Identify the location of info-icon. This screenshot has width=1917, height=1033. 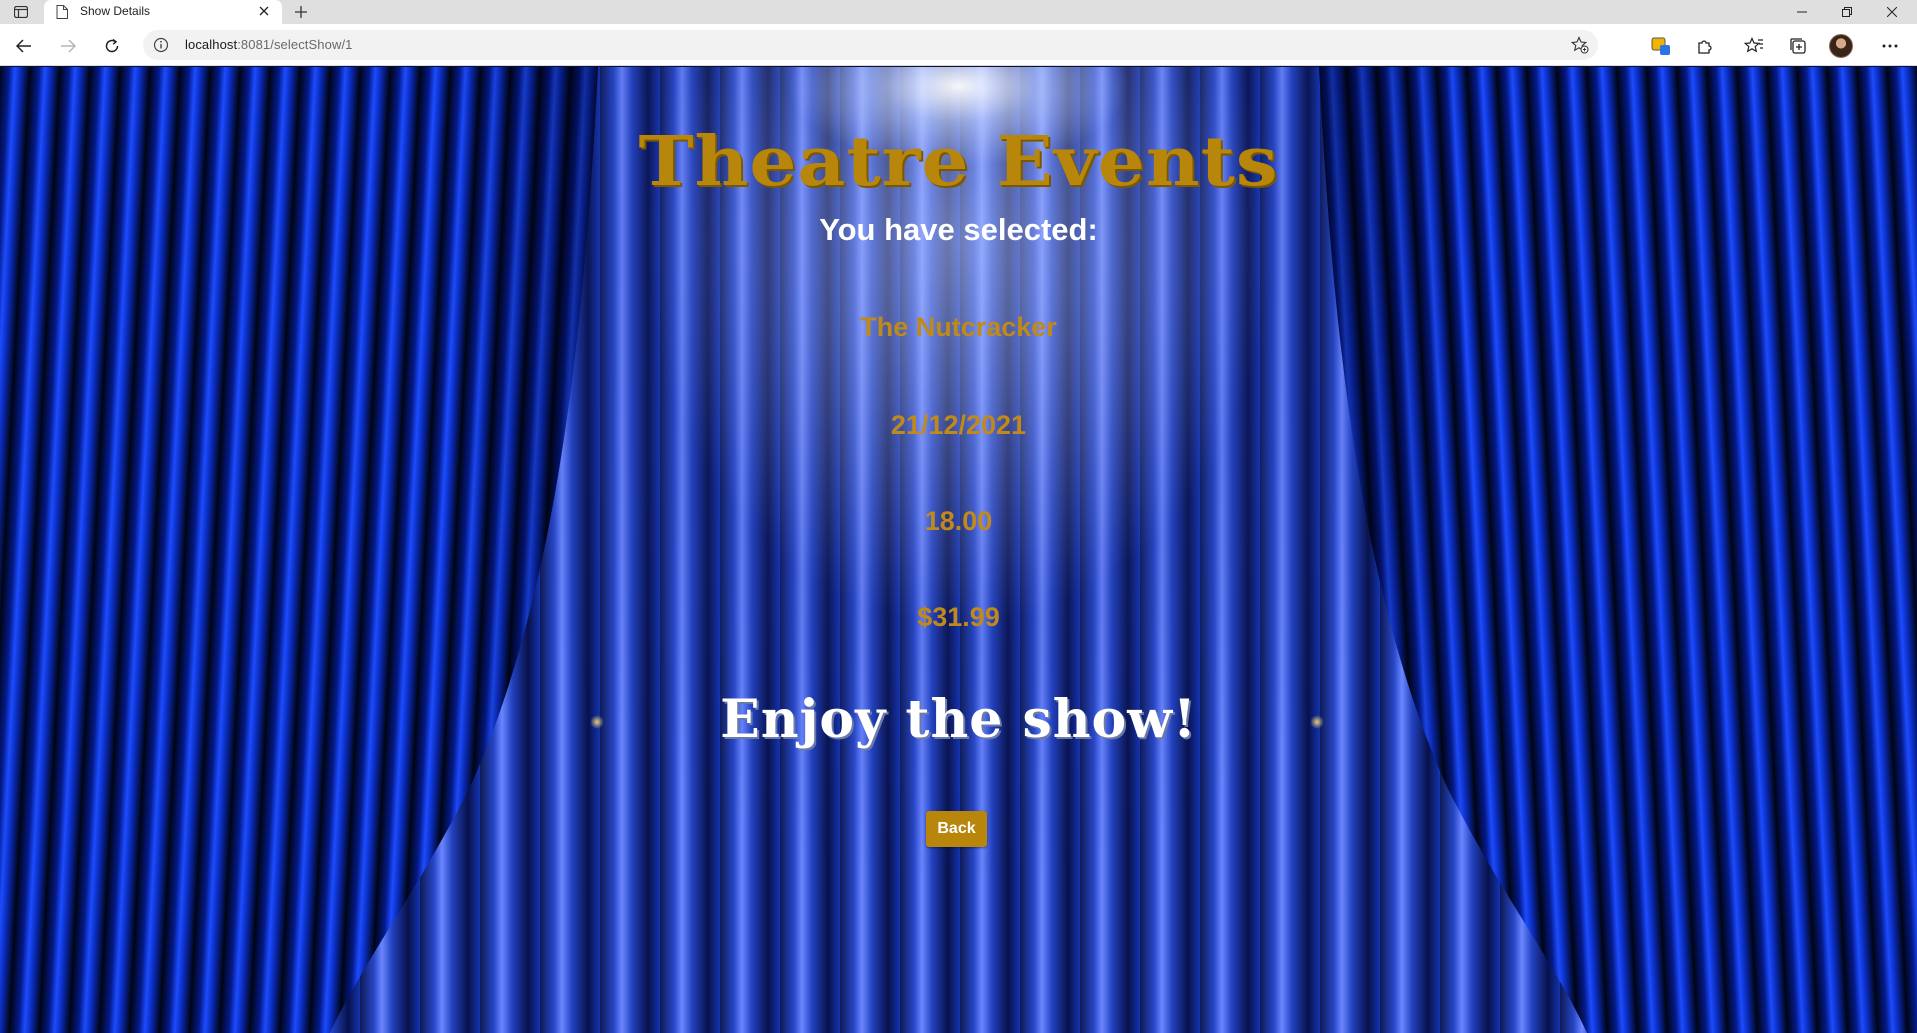
(161, 45).